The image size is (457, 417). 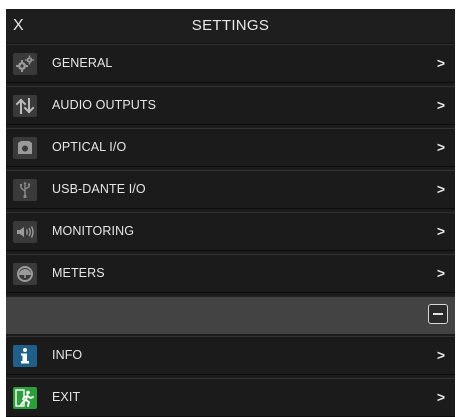 What do you see at coordinates (78, 273) in the screenshot?
I see `menu-item-label: METERS` at bounding box center [78, 273].